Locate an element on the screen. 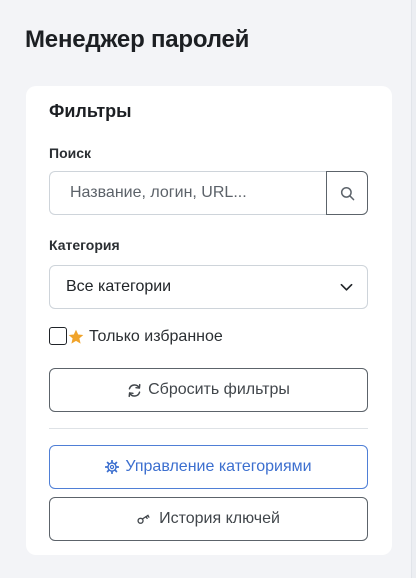  category-label: Категория is located at coordinates (84, 245).